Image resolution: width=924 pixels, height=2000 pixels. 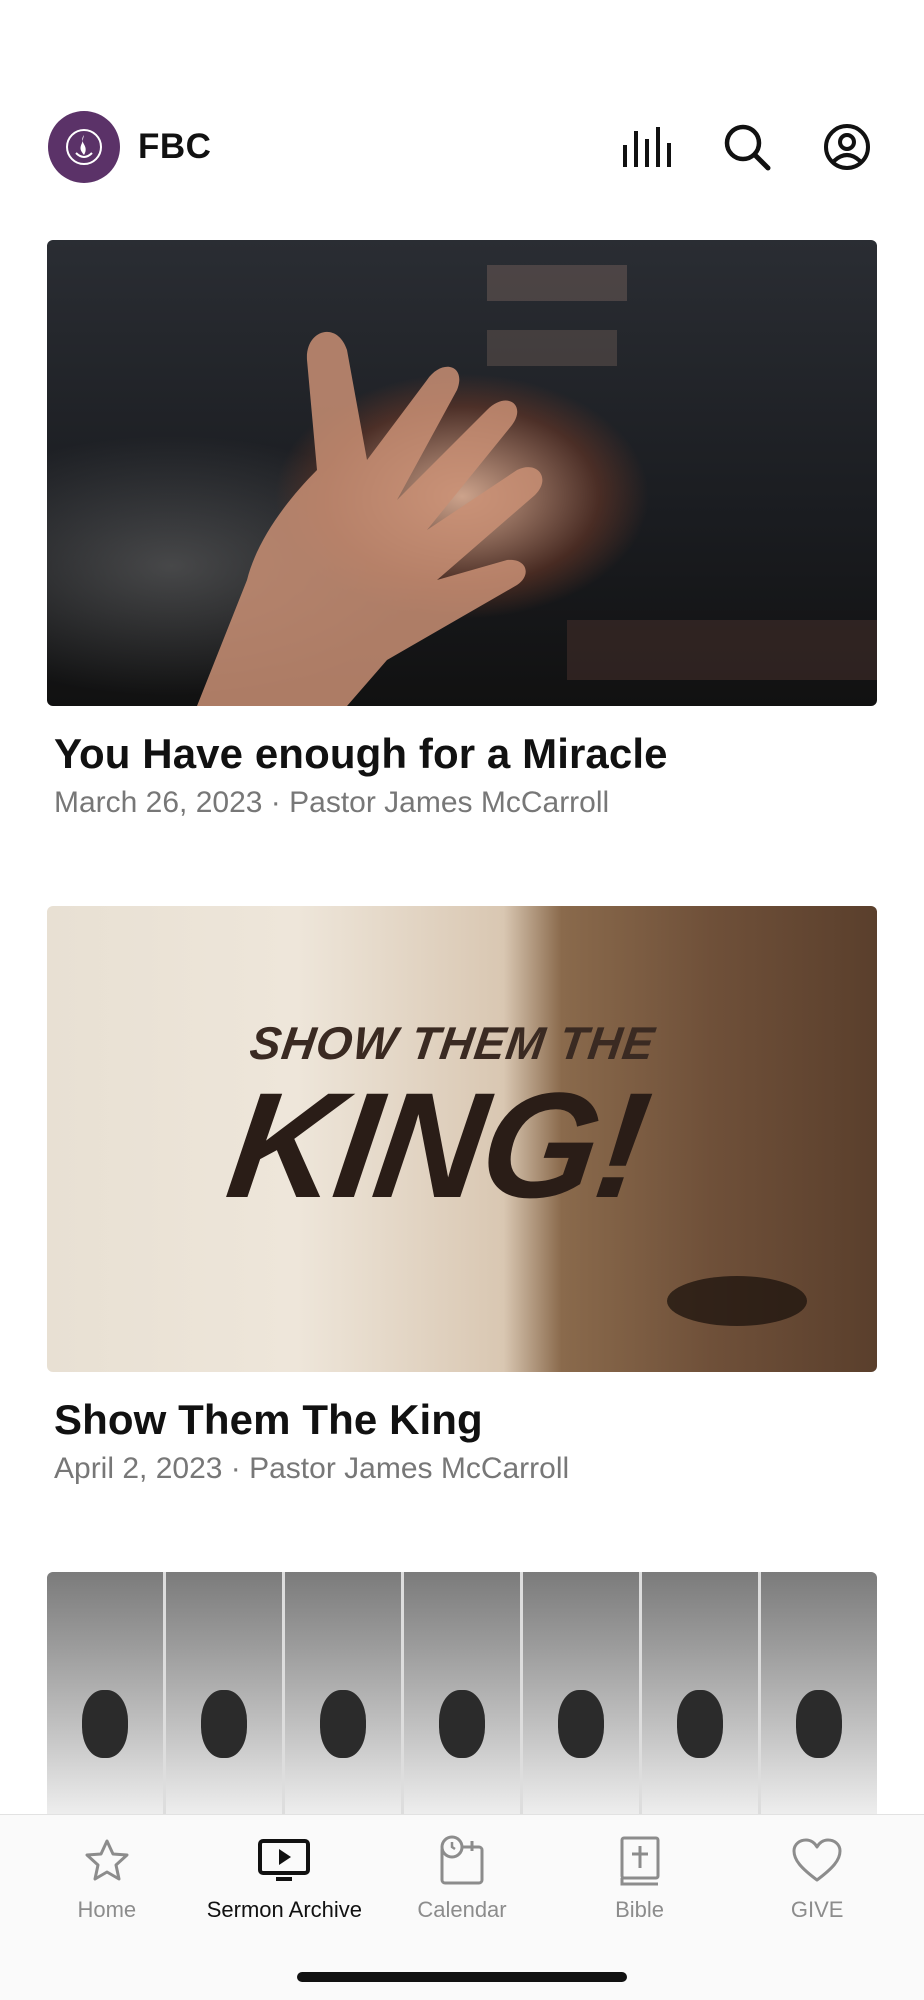 What do you see at coordinates (284, 1861) in the screenshot?
I see `tv-play-icon` at bounding box center [284, 1861].